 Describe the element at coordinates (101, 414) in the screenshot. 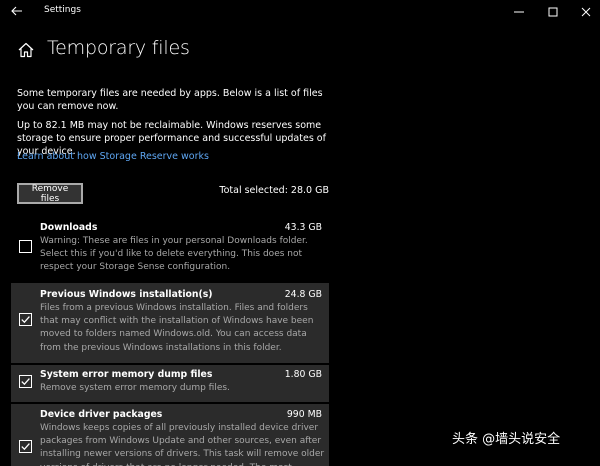

I see `item-name: Device driver packages` at that location.